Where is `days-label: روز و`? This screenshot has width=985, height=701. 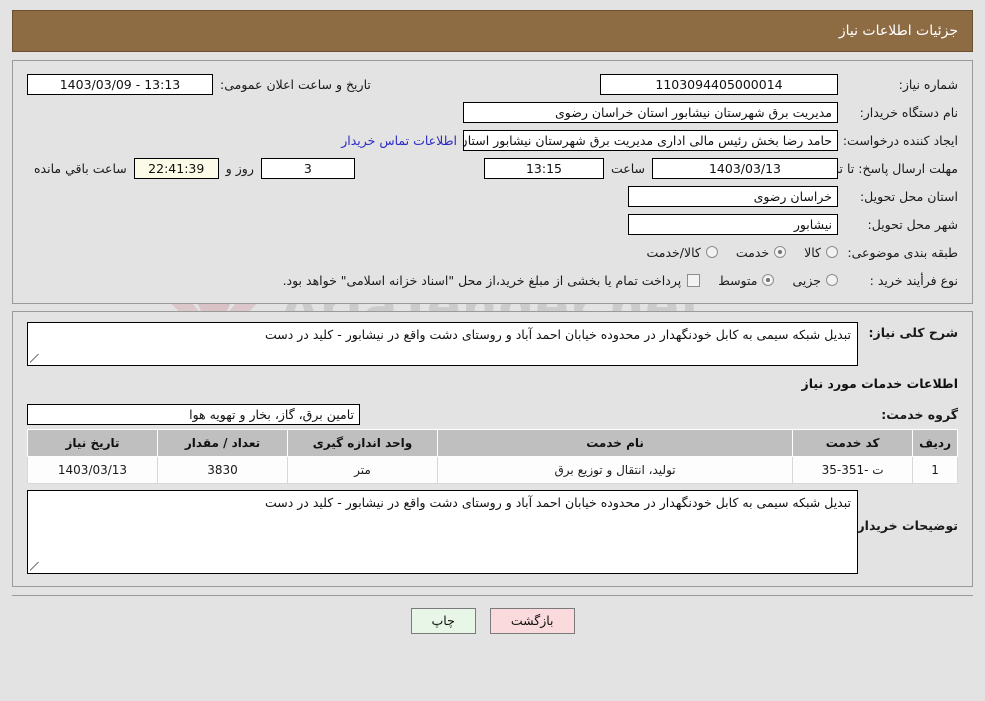 days-label: روز و is located at coordinates (239, 168).